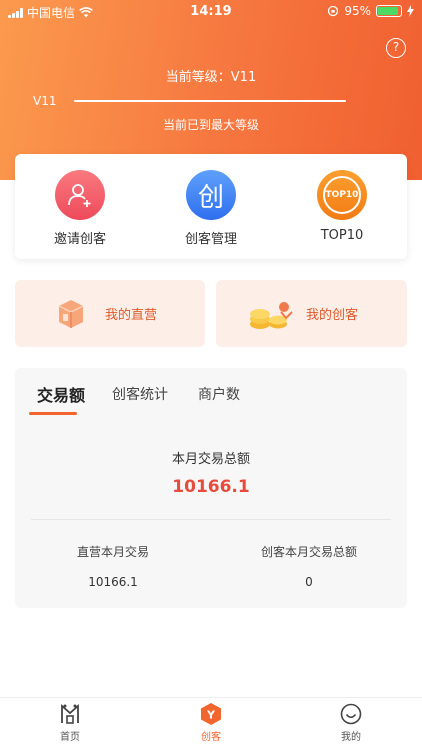 This screenshot has height=750, width=422. Describe the element at coordinates (333, 11) in the screenshot. I see `orientation-lock-icon` at that location.